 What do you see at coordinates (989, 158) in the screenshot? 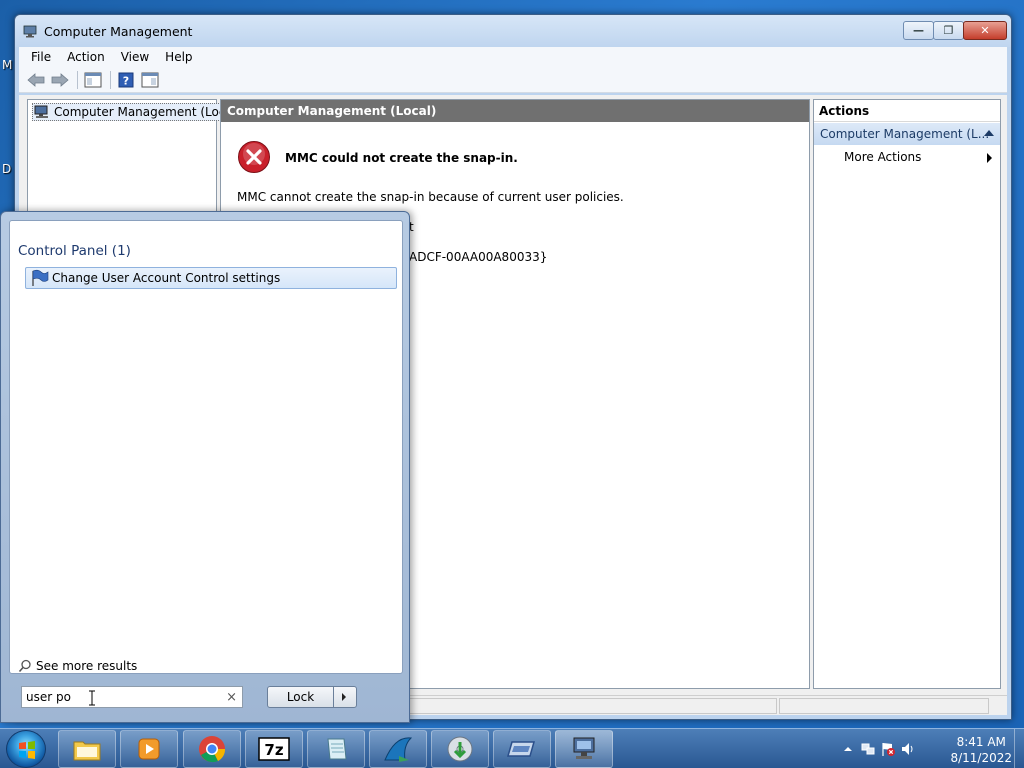
I see `submenu-arrow-icon` at bounding box center [989, 158].